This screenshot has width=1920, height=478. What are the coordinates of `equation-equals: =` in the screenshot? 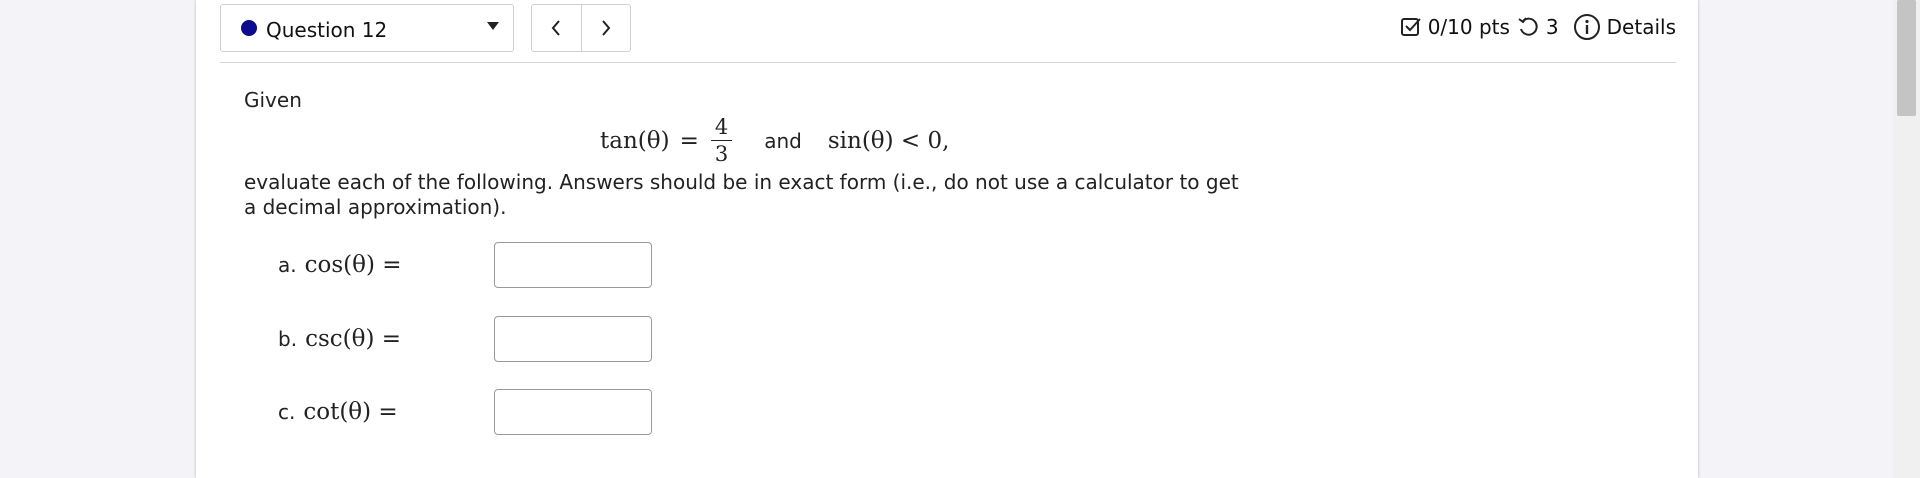 It's located at (689, 141).